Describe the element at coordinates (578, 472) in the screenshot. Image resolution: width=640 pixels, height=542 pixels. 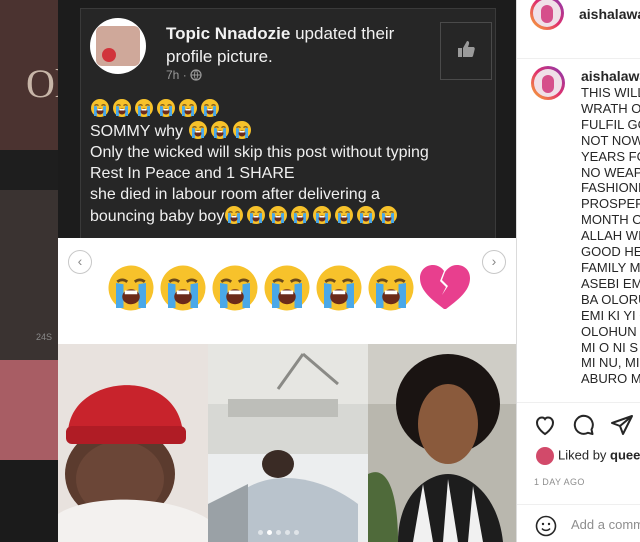
I see `post-actions: Liked by quee 1 DAY AGO Add a comm` at that location.